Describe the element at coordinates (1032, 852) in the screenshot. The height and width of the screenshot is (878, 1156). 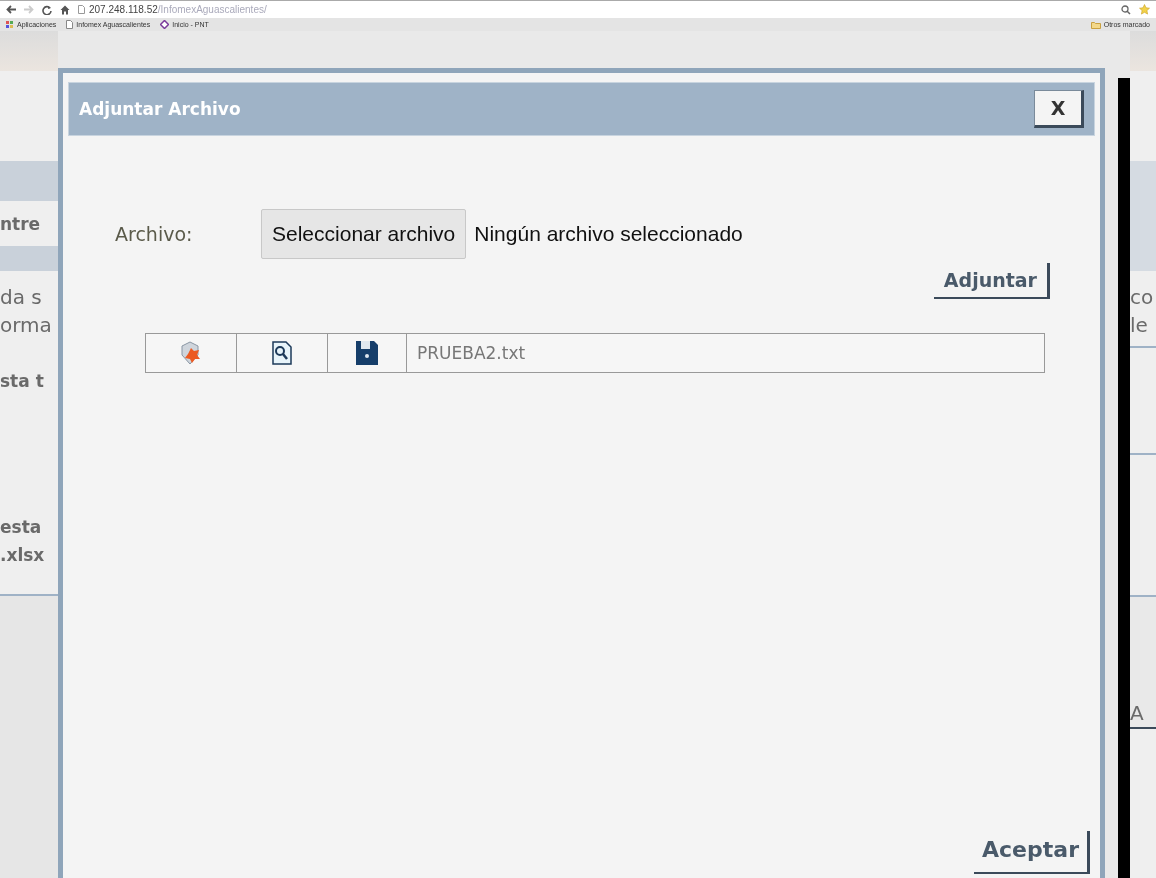
I see `accept-button: Aceptar` at that location.